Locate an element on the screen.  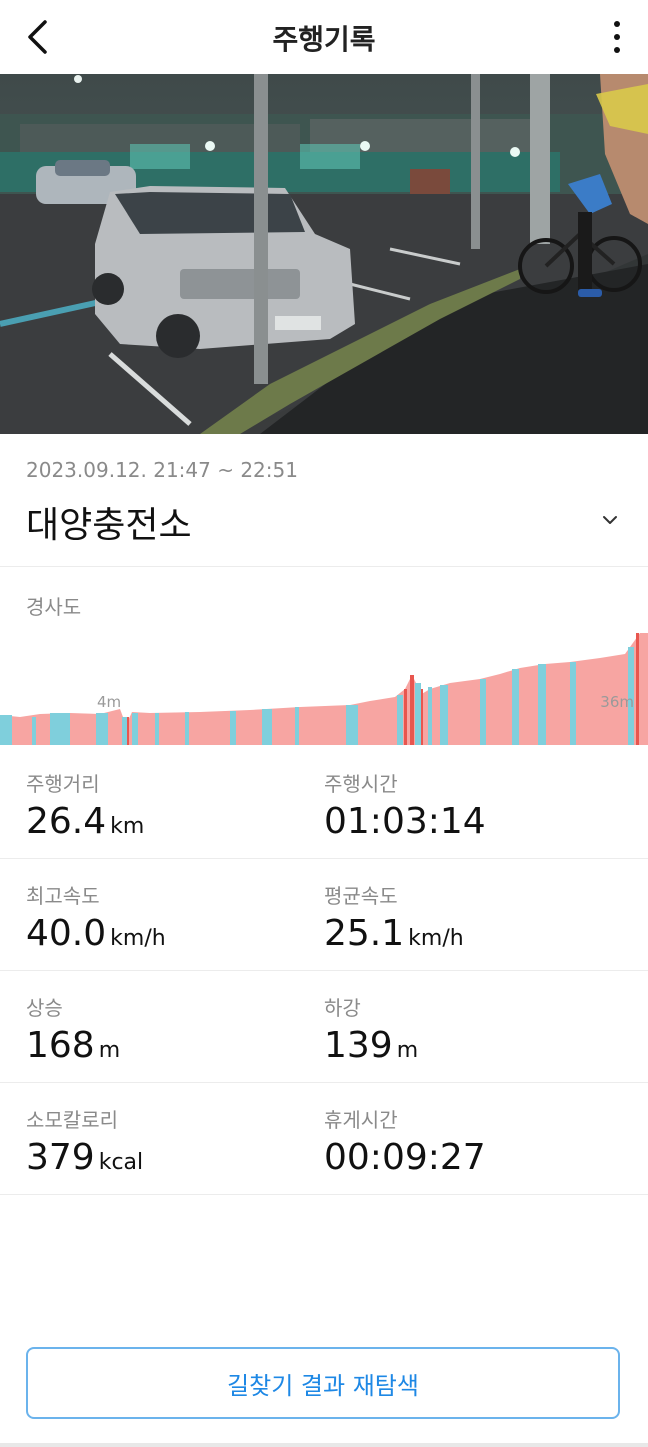
reroute-search-button: 길찾기 결과 재탐색 is located at coordinates (323, 1383).